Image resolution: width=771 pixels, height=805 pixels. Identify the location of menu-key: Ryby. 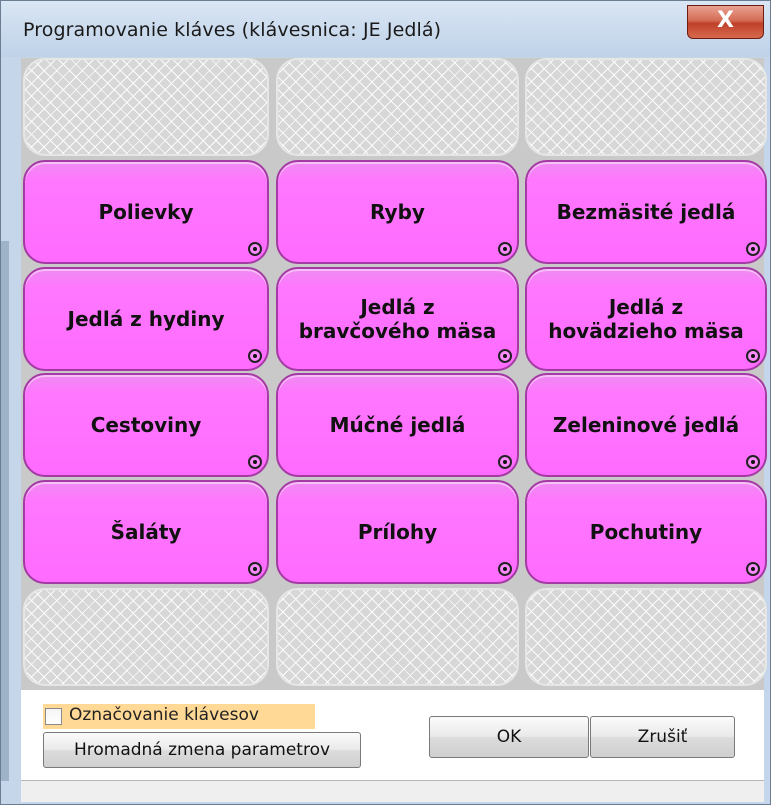
(397, 212).